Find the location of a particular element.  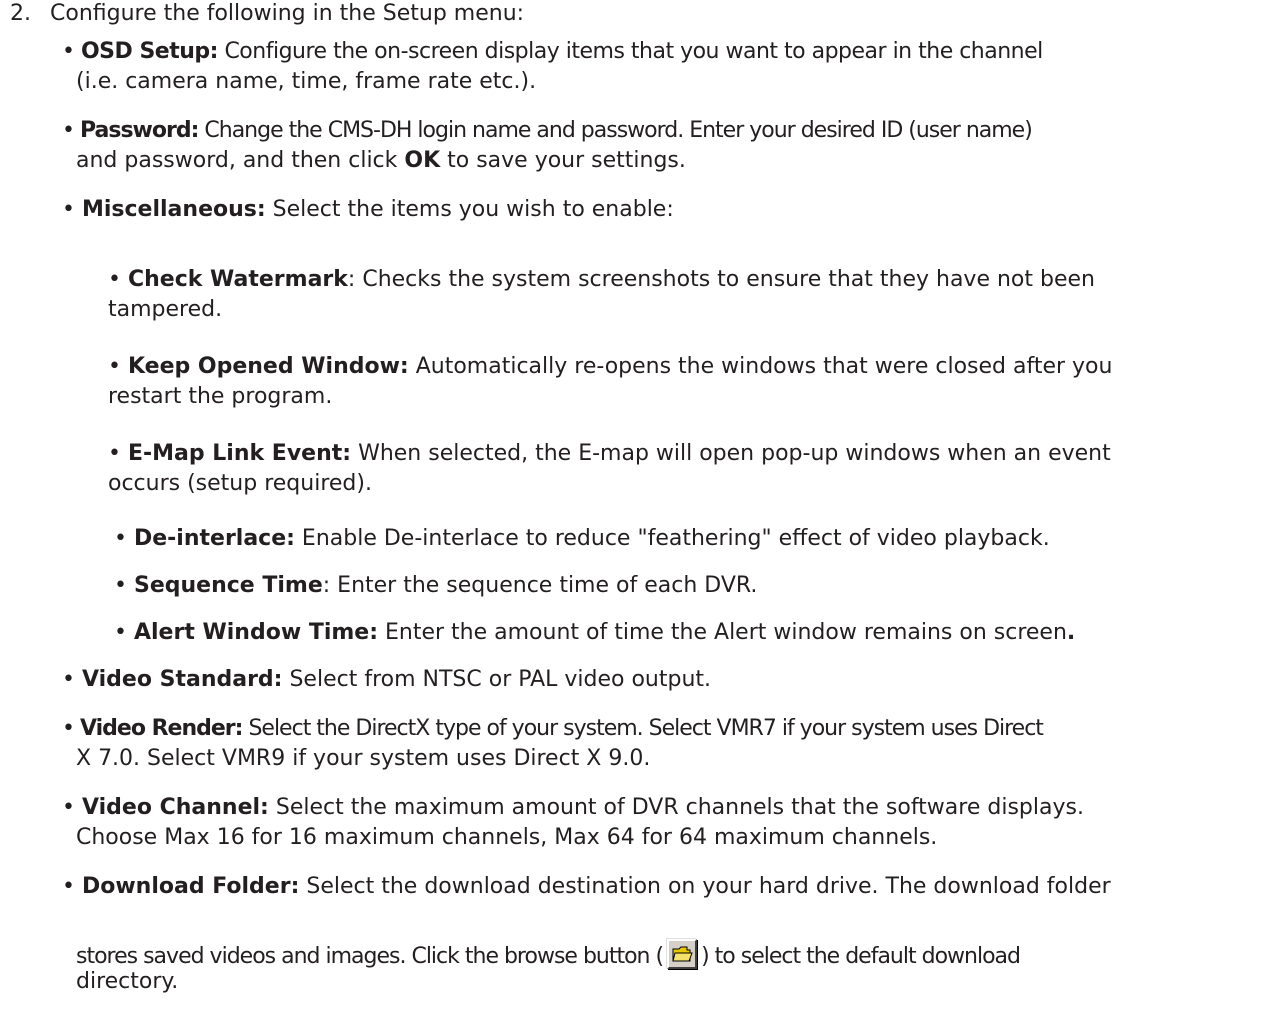

de-interlace-term: De-interlace: is located at coordinates (214, 538).